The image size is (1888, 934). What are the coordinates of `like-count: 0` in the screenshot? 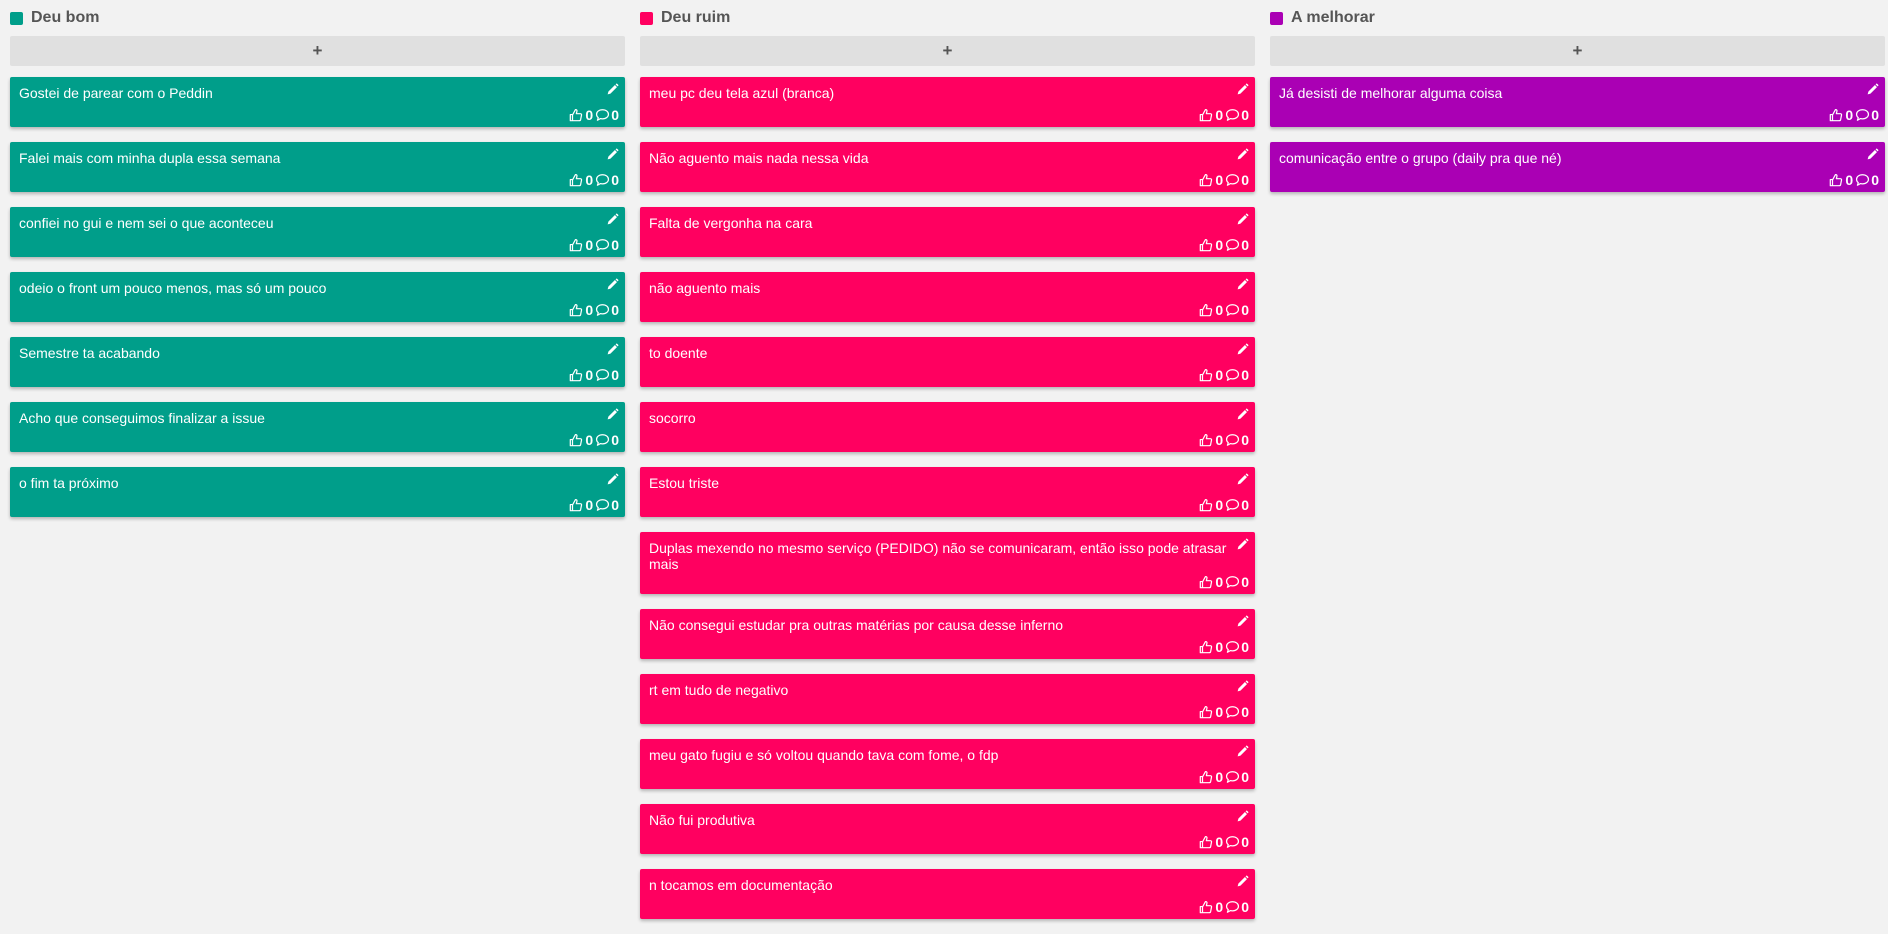 It's located at (1219, 647).